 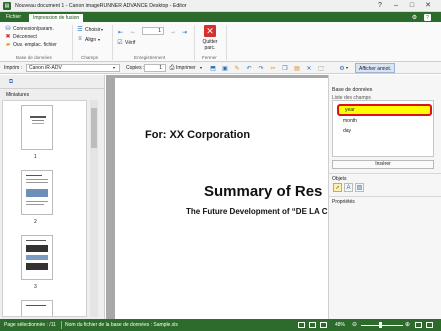 What do you see at coordinates (210, 31) in the screenshot?
I see `close-icon: ✕` at bounding box center [210, 31].